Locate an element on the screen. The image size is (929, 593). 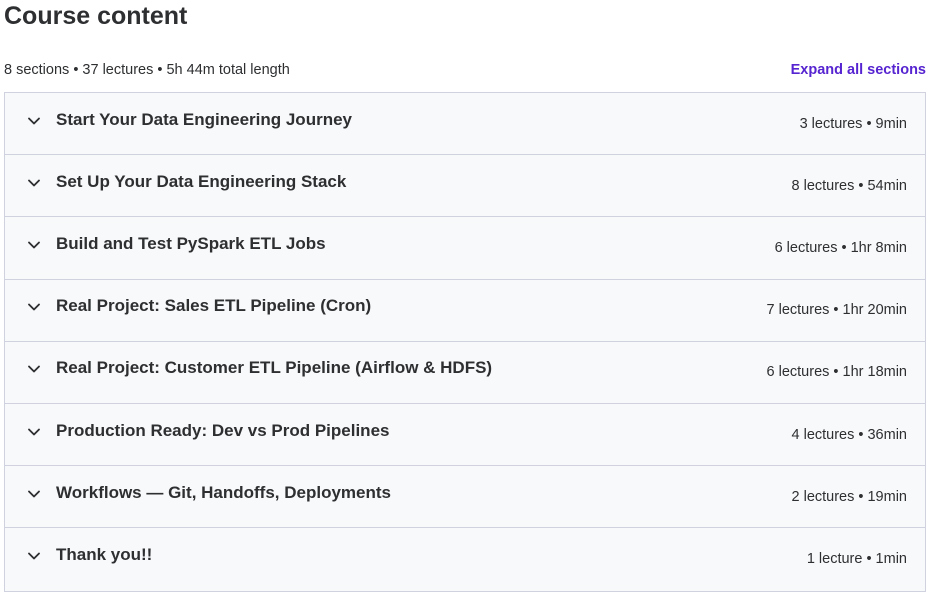
section-lecture-info: 8 lectures • 54min is located at coordinates (849, 185).